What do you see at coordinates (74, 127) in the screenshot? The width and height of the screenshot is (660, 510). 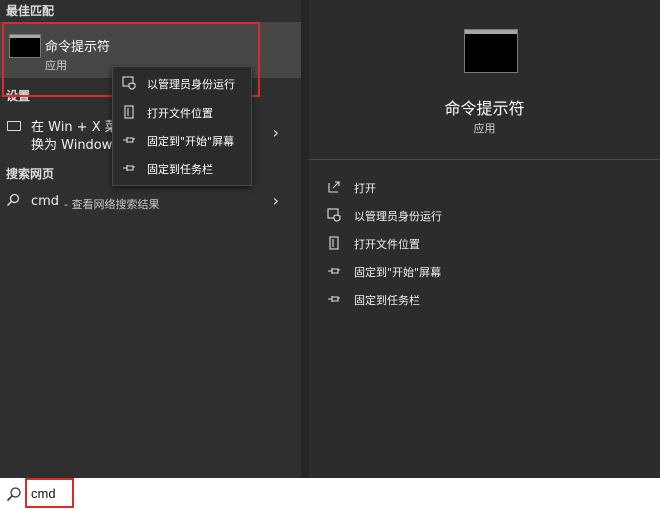 I see `settings-result-line1: 在 Win + X 菜` at bounding box center [74, 127].